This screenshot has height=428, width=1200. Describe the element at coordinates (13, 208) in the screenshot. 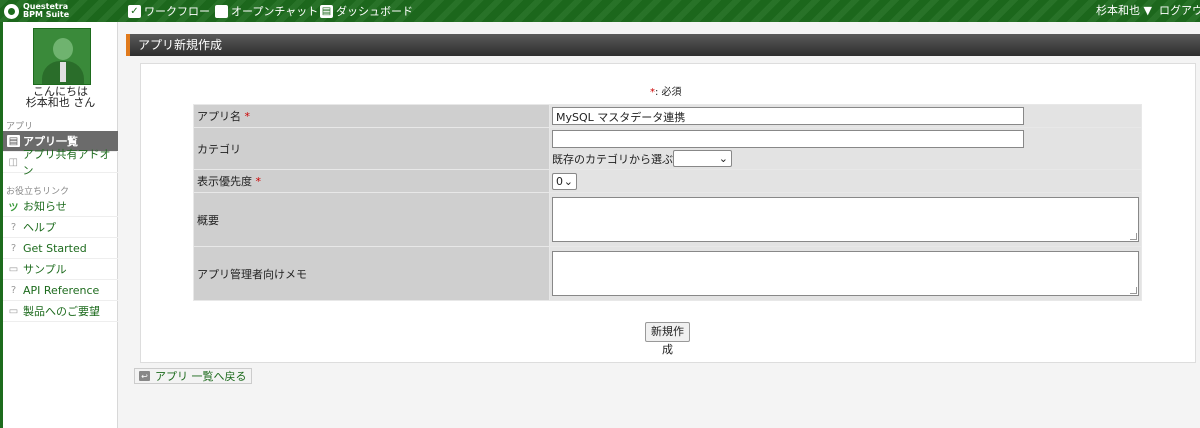

I see `news-icon: ツ` at that location.